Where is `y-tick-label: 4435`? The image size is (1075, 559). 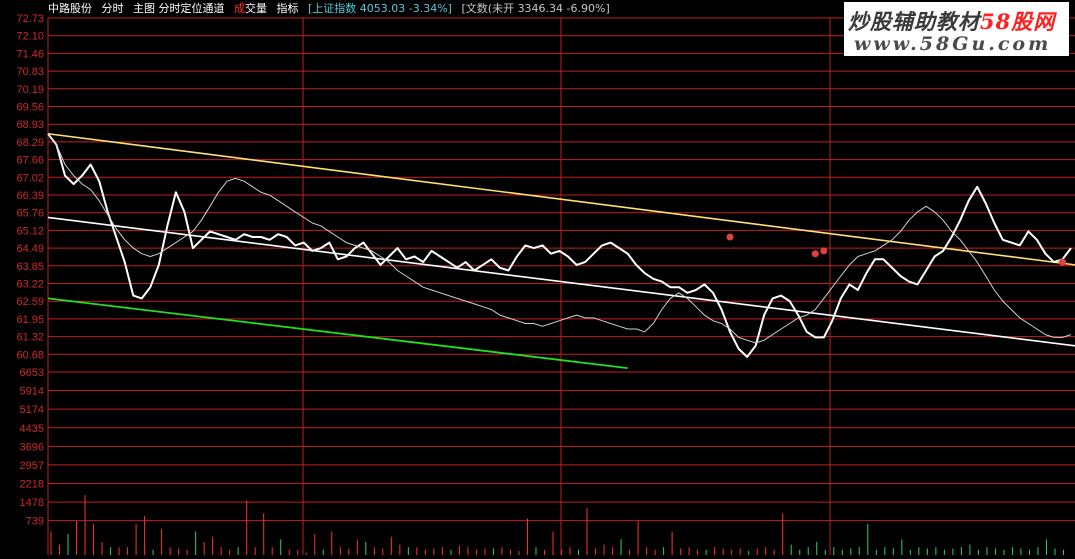
y-tick-label: 4435 is located at coordinates (32, 429).